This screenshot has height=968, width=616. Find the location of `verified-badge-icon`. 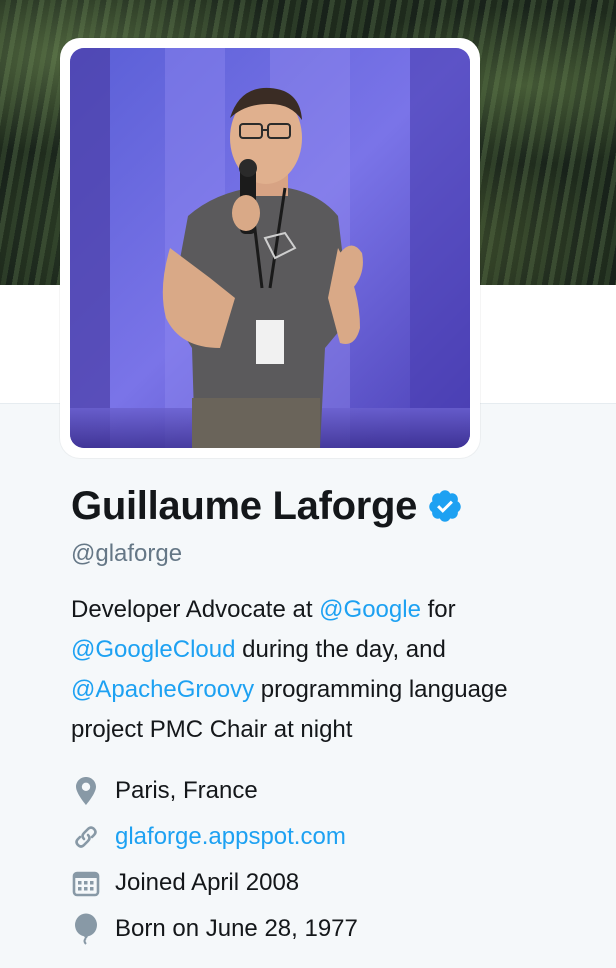

verified-badge-icon is located at coordinates (445, 506).